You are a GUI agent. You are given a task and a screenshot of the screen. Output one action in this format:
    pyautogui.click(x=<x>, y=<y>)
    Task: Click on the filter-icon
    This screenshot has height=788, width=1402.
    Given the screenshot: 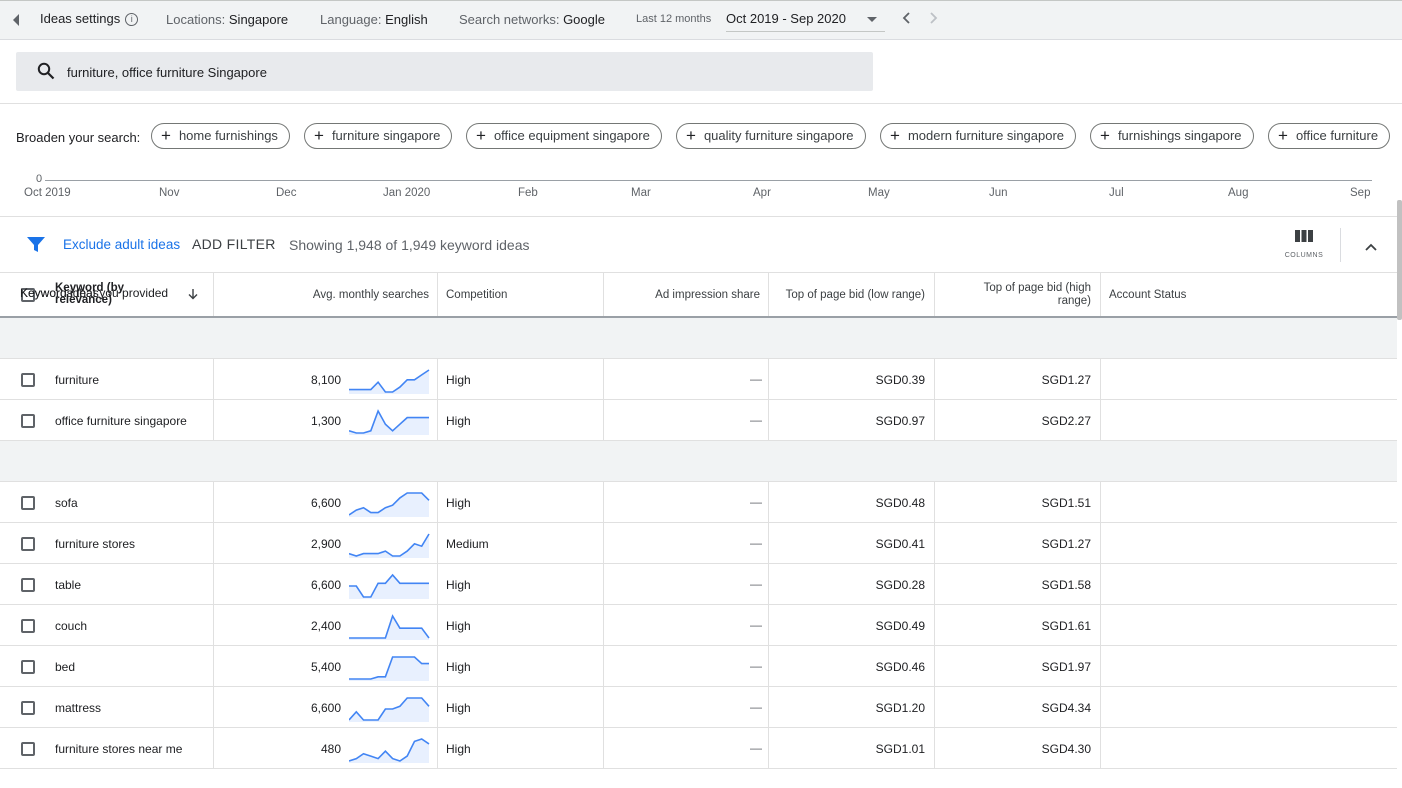 What is the action you would take?
    pyautogui.click(x=36, y=247)
    